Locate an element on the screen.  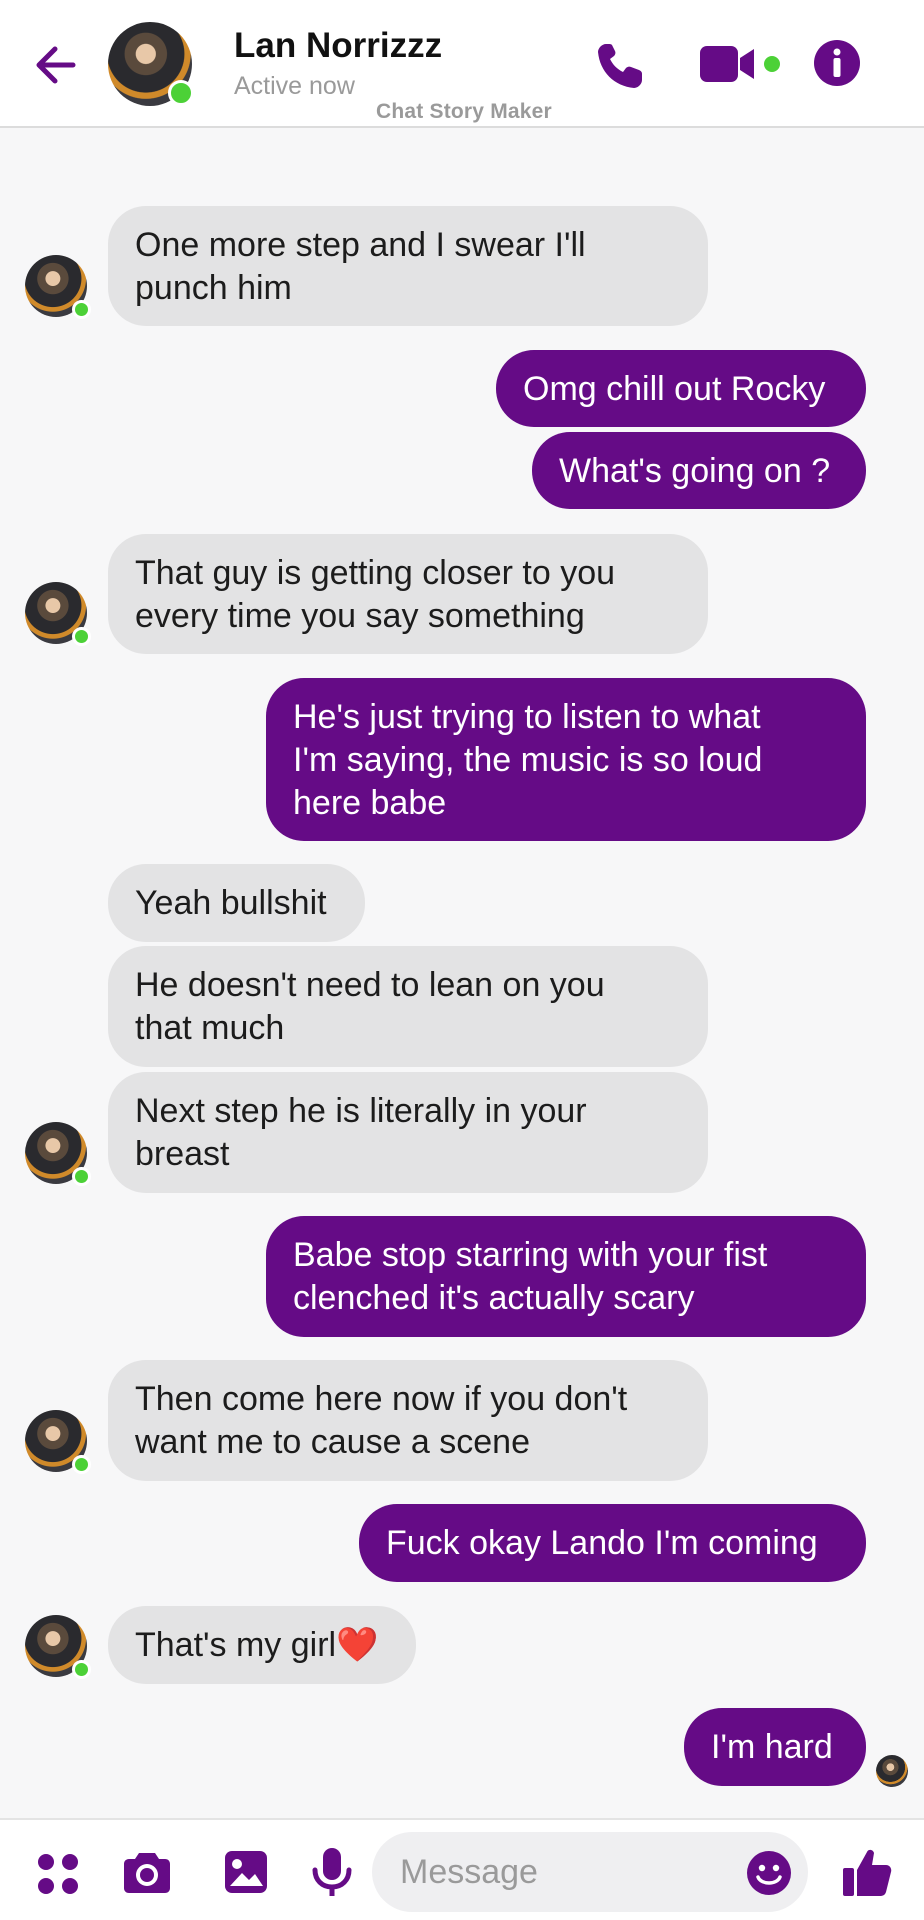
voice-call-button is located at coordinates (620, 66).